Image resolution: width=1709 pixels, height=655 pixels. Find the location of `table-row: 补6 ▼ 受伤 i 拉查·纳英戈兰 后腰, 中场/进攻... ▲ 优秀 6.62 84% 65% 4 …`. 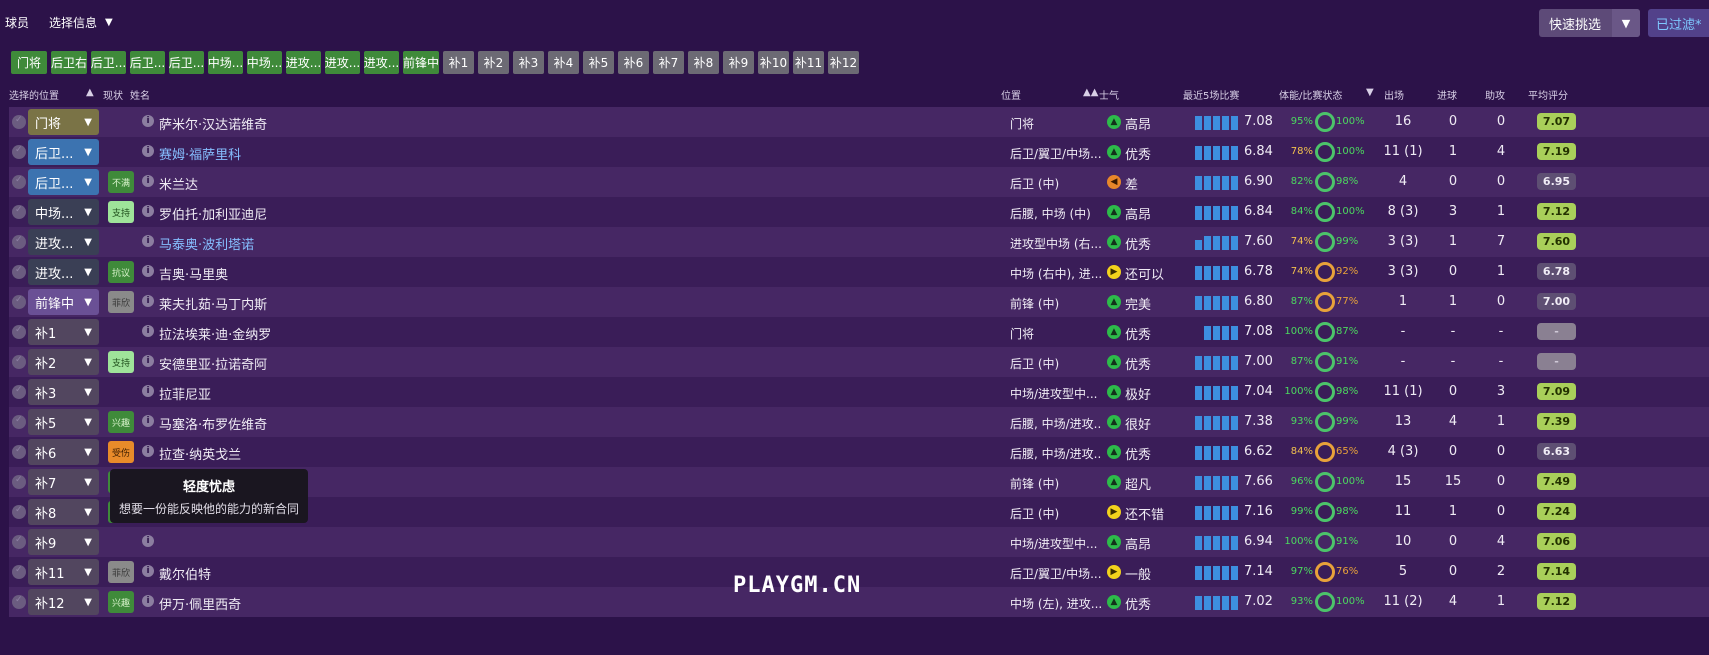

table-row: 补6 ▼ 受伤 i 拉查·纳英戈兰 后腰, 中场/进攻... ▲ 优秀 6.62 84% 65% 4 … is located at coordinates (859, 452).